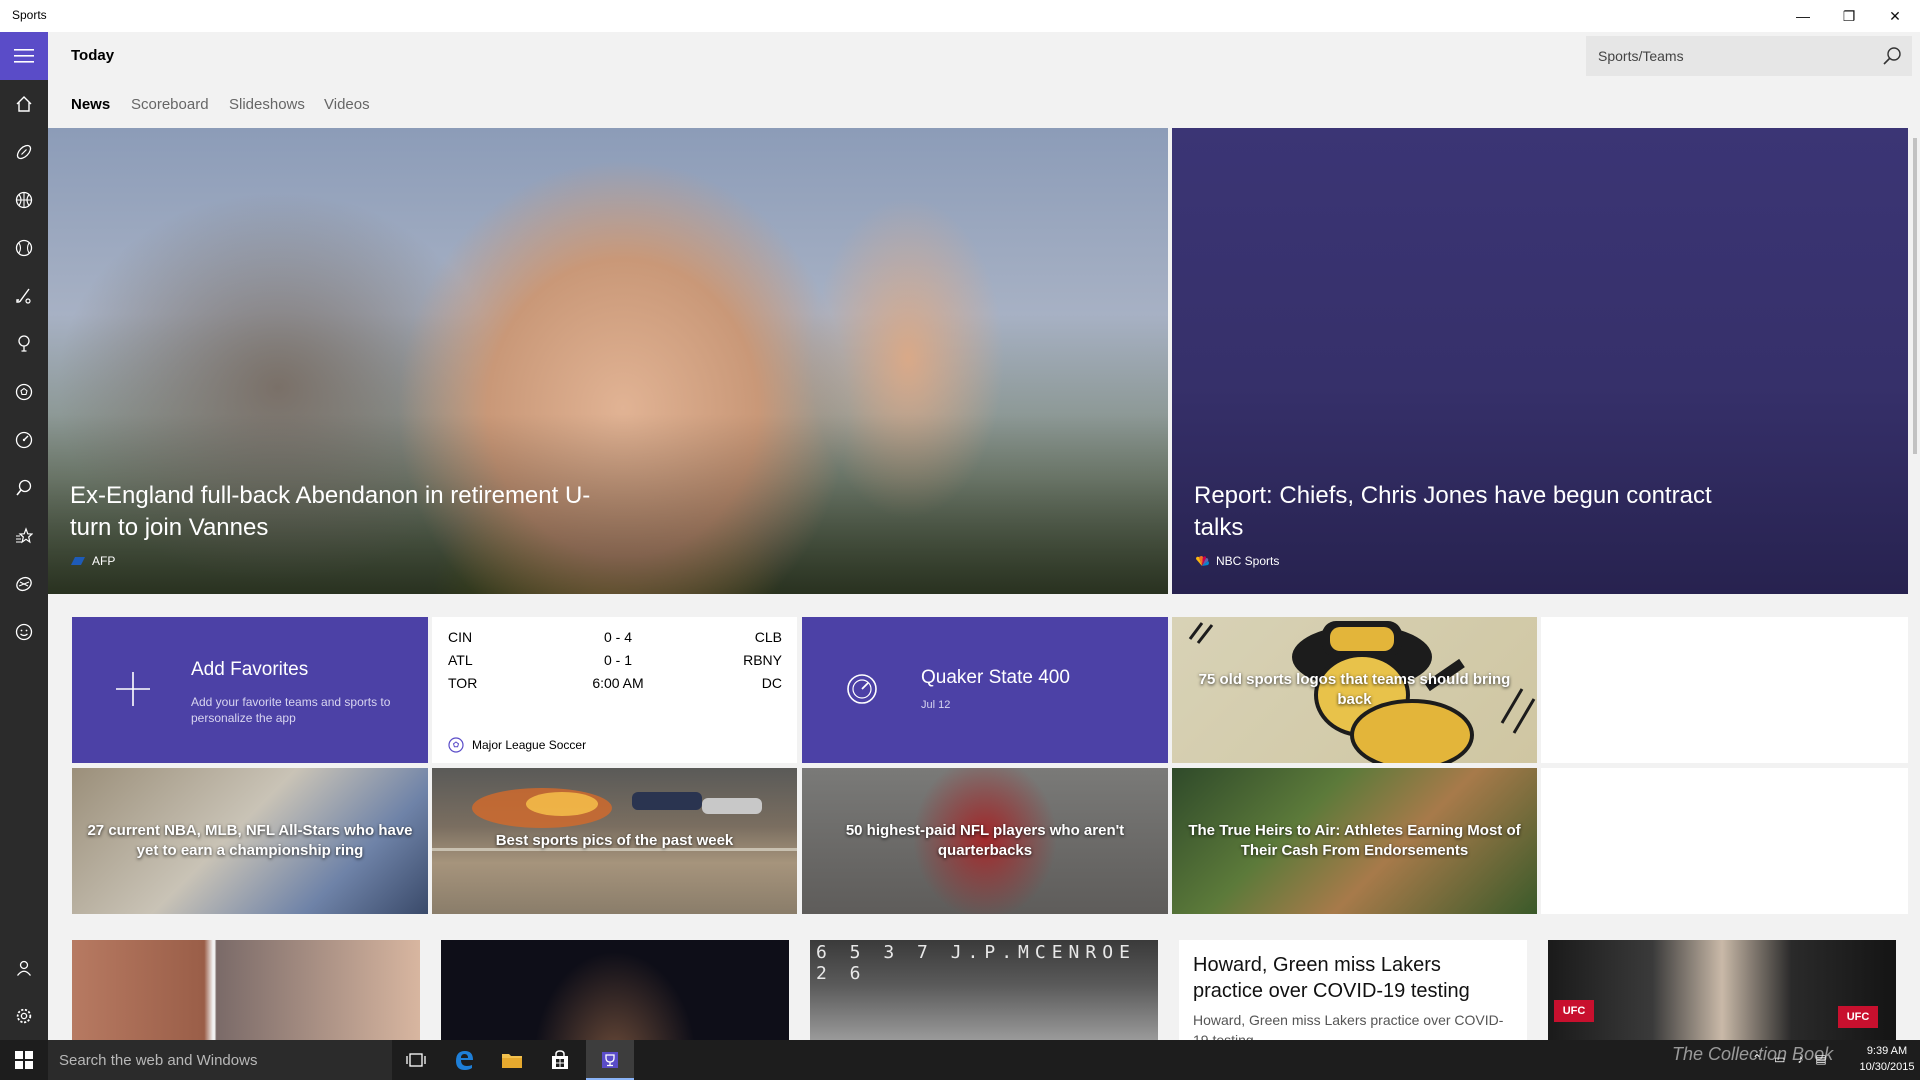  What do you see at coordinates (1803, 16) in the screenshot?
I see `minimize-button: —` at bounding box center [1803, 16].